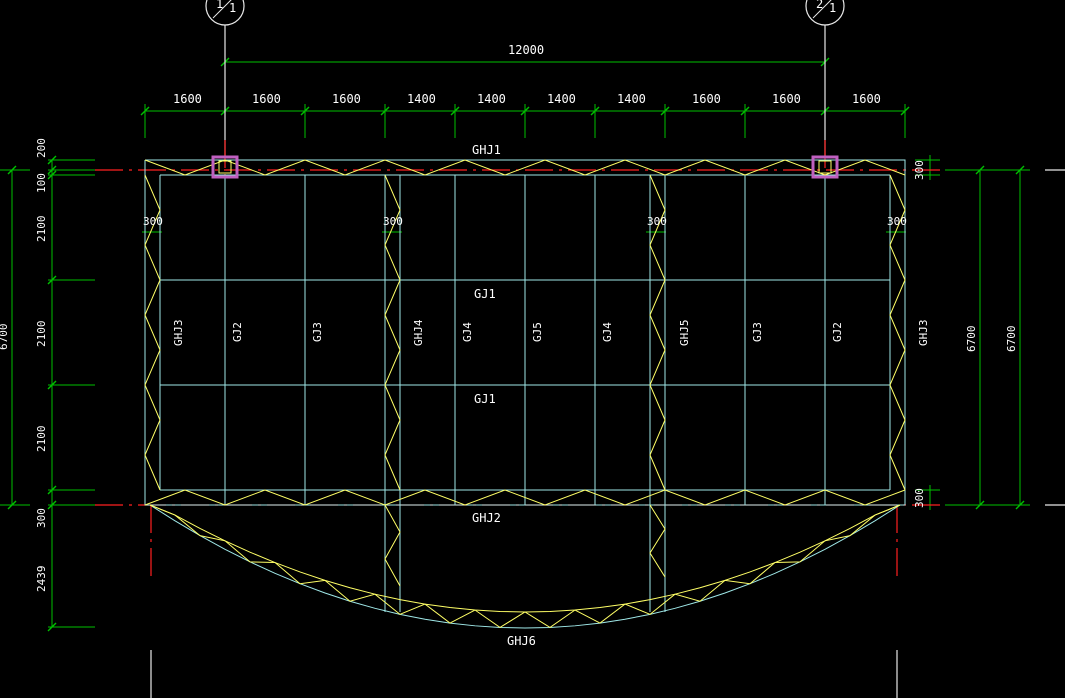 The height and width of the screenshot is (698, 1065). I want to click on overall-dimension: 12000, so click(526, 50).